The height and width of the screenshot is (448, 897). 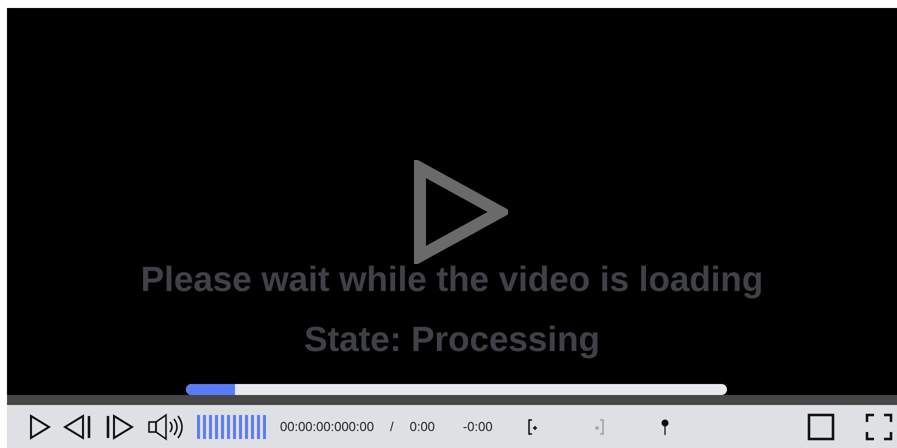 What do you see at coordinates (120, 427) in the screenshot?
I see `step-forward-icon` at bounding box center [120, 427].